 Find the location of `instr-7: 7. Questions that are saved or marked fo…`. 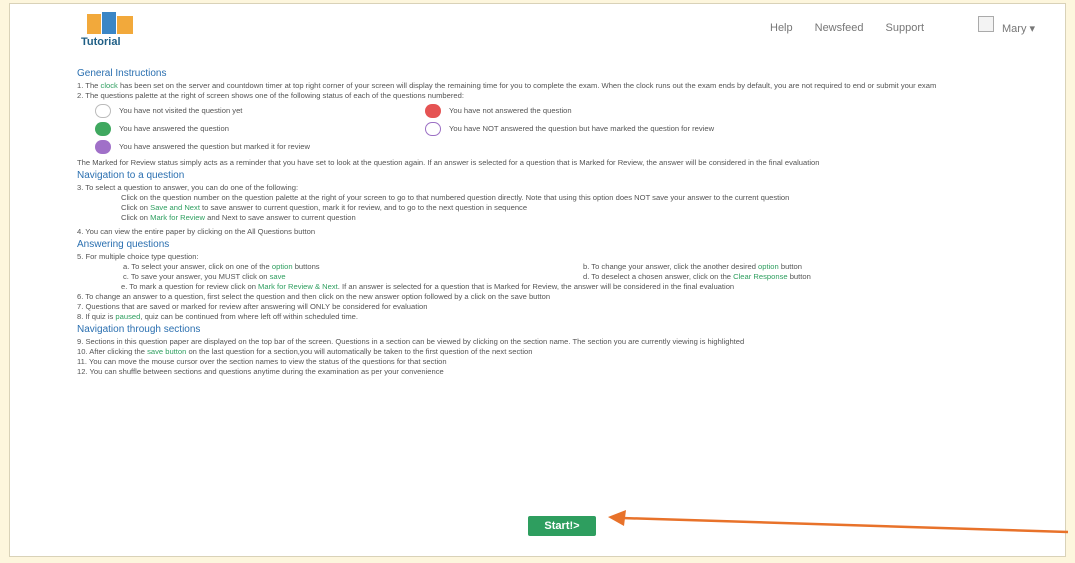

instr-7: 7. Questions that are saved or marked fo… is located at coordinates (252, 306).